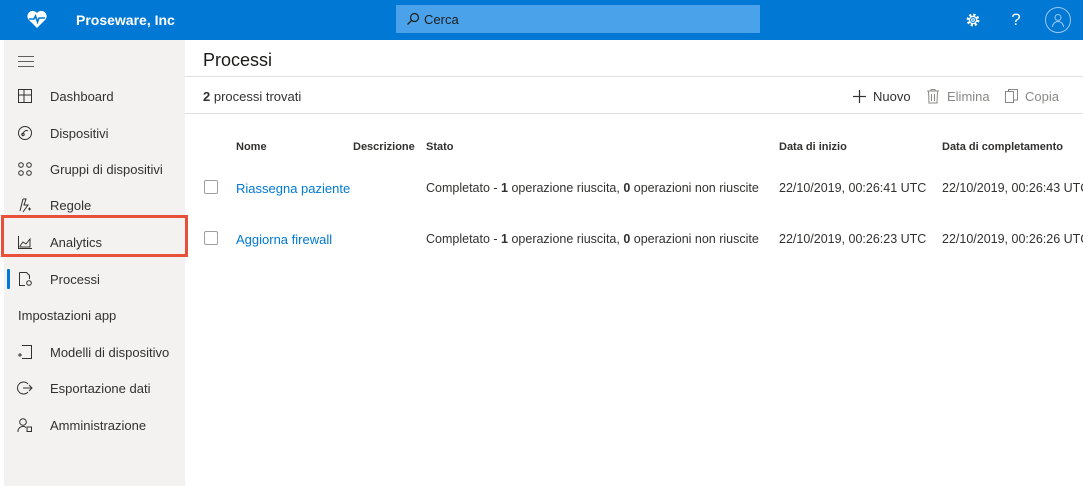 The height and width of the screenshot is (486, 1083). I want to click on devices-icon, so click(25, 133).